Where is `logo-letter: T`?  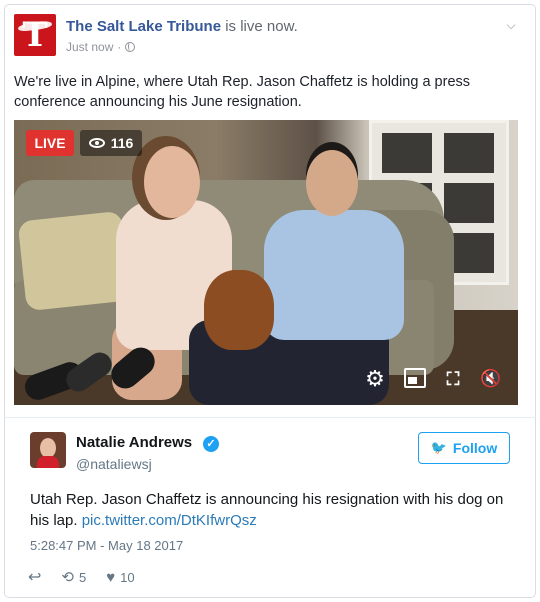
logo-letter: T is located at coordinates (35, 35).